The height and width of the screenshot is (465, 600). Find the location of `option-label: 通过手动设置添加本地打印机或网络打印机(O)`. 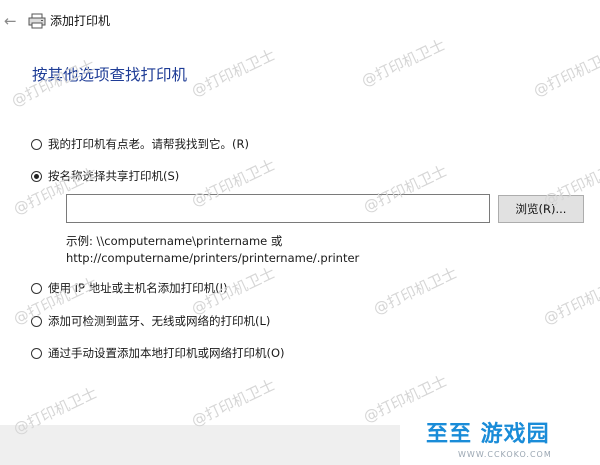

option-label: 通过手动设置添加本地打印机或网络打印机(O) is located at coordinates (166, 353).